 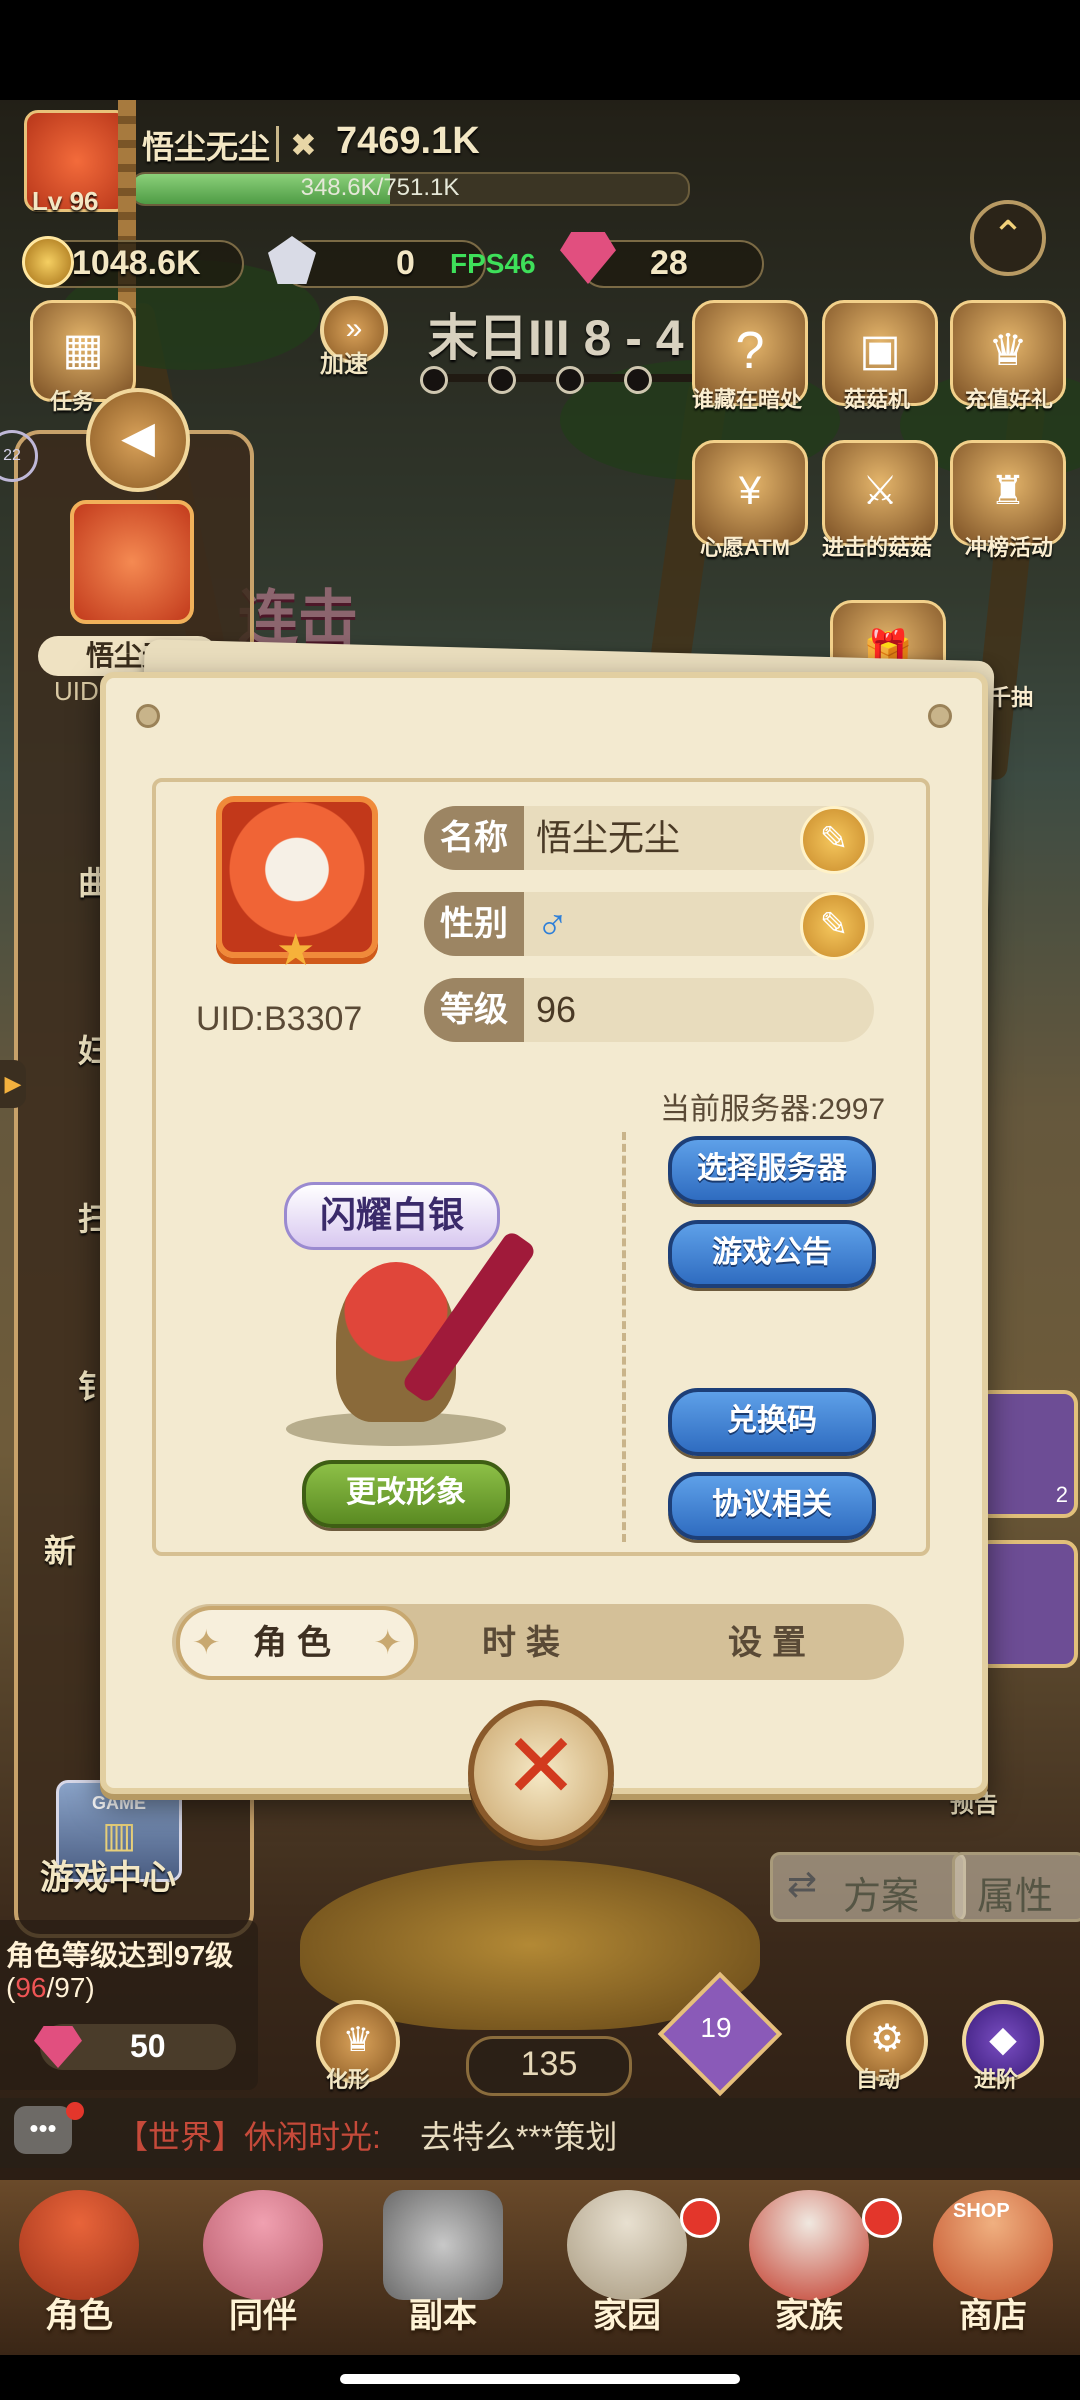 I want to click on skill-level: 2, so click(x=1061, y=1494).